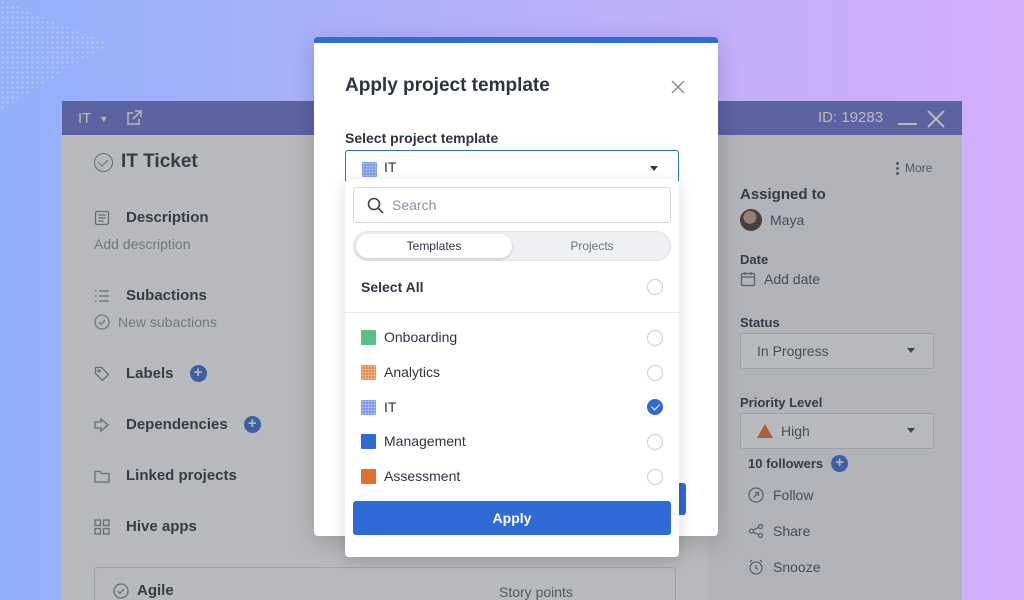 This screenshot has height=600, width=1024. Describe the element at coordinates (414, 205) in the screenshot. I see `search-placeholder: Search` at that location.